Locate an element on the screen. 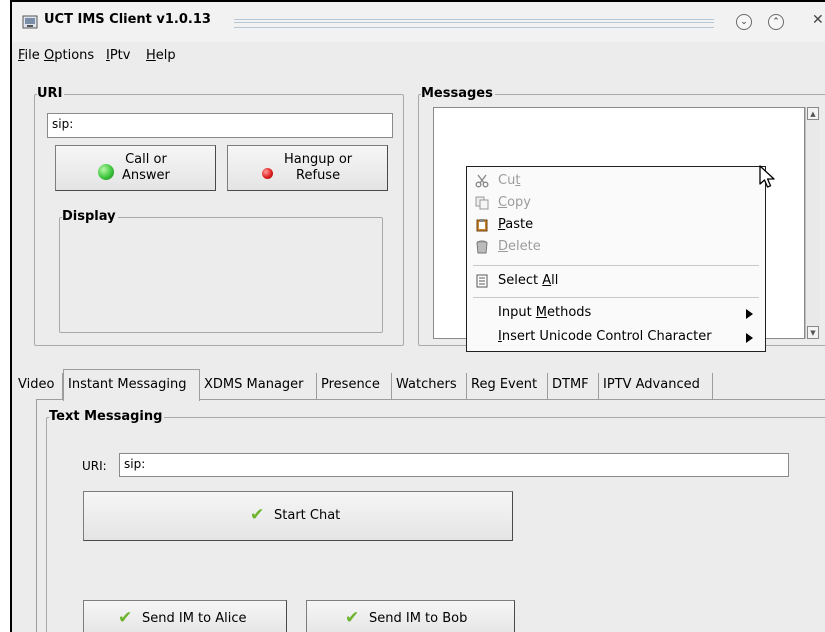 The height and width of the screenshot is (632, 825). ctx-select-all-mnemonic: A is located at coordinates (547, 280).